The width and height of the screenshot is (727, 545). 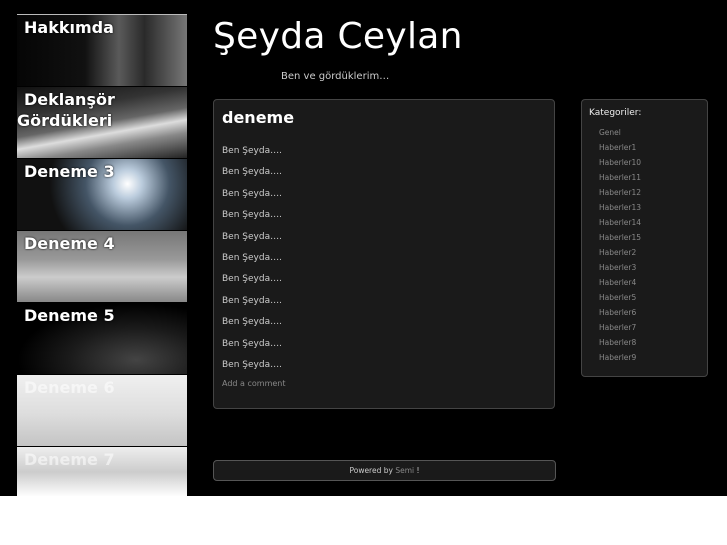 What do you see at coordinates (258, 117) in the screenshot?
I see `post-title: deneme` at bounding box center [258, 117].